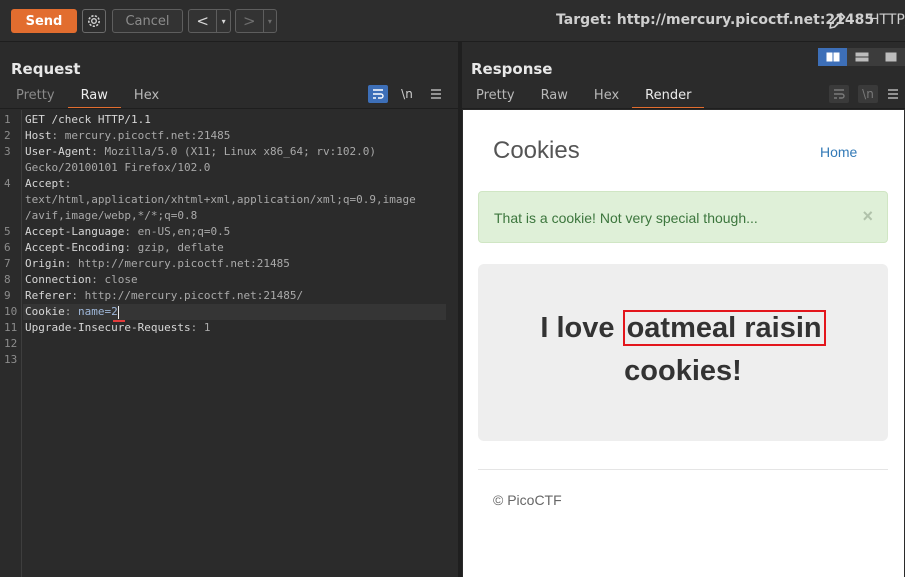  What do you see at coordinates (44, 21) in the screenshot?
I see `send-button: Send` at bounding box center [44, 21].